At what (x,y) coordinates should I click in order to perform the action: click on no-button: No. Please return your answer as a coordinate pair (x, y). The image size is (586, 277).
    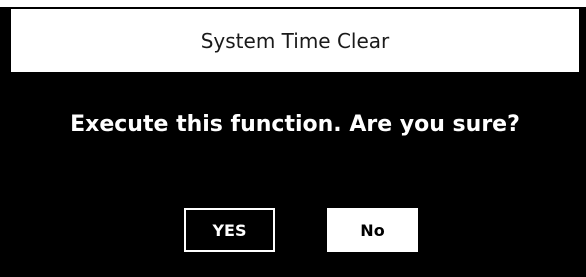
    Looking at the image, I should click on (372, 230).